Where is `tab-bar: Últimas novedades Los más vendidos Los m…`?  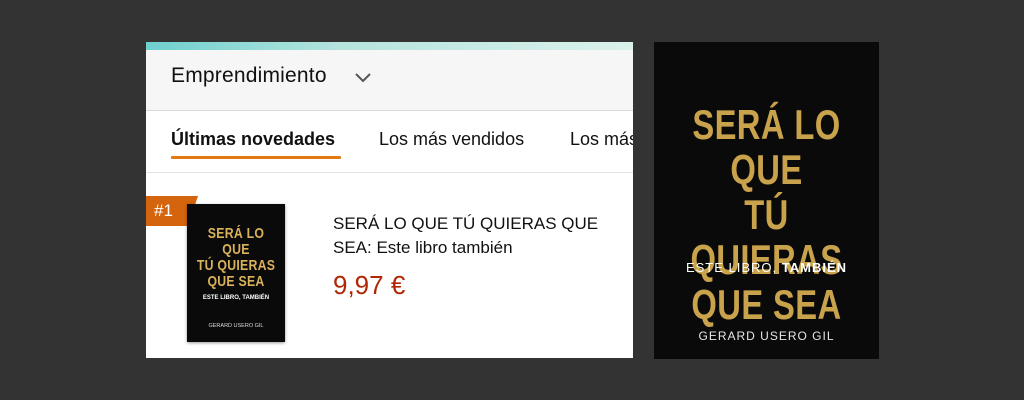 tab-bar: Últimas novedades Los más vendidos Los m… is located at coordinates (389, 141).